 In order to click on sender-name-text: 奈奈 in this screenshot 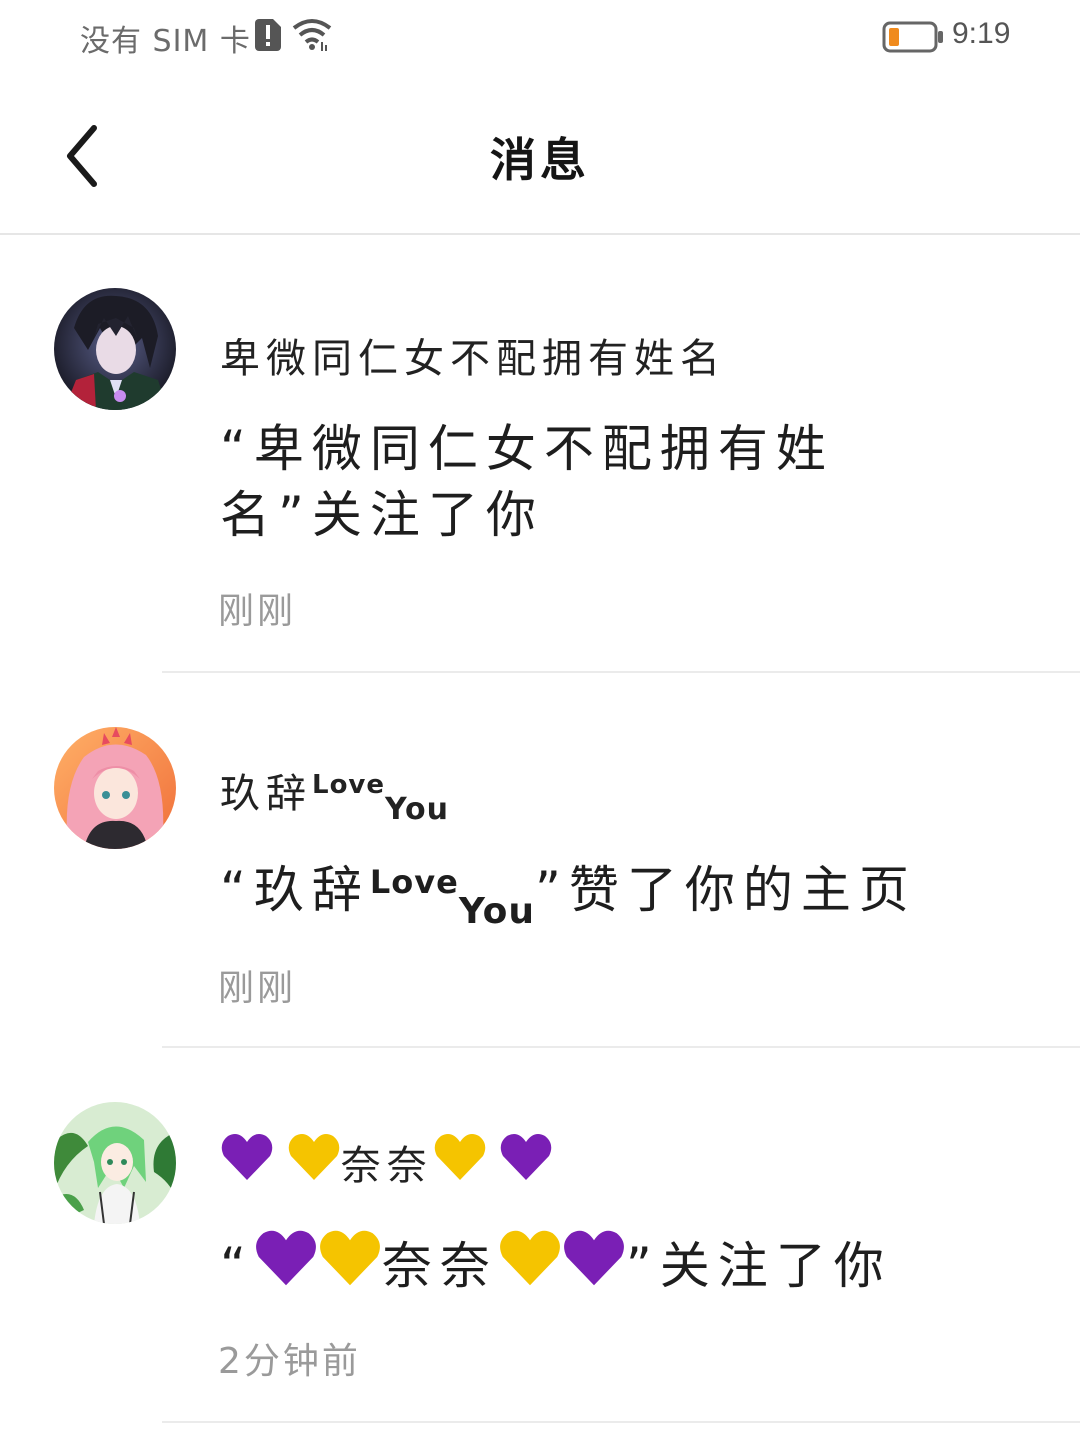, I will do `click(386, 1166)`.